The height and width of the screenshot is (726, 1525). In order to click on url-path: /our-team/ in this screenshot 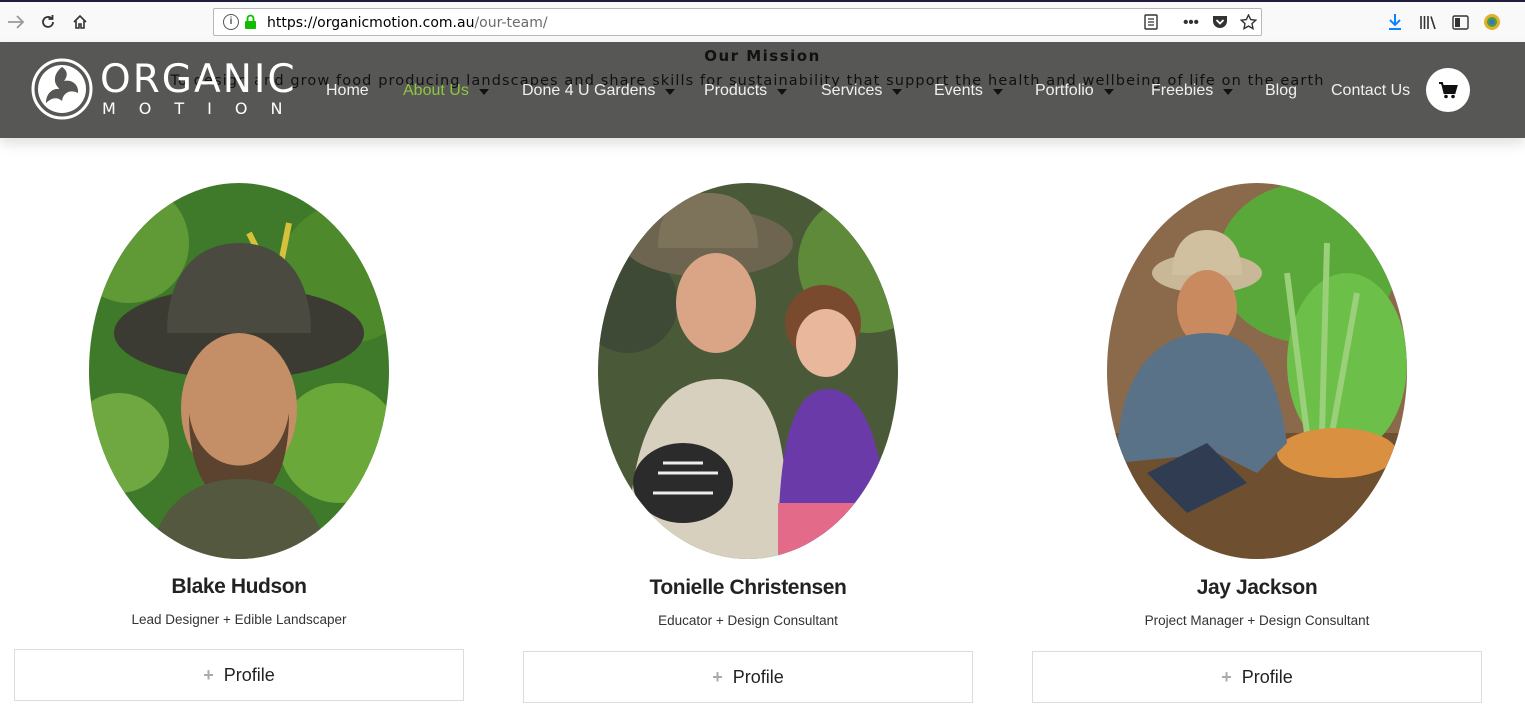, I will do `click(511, 23)`.